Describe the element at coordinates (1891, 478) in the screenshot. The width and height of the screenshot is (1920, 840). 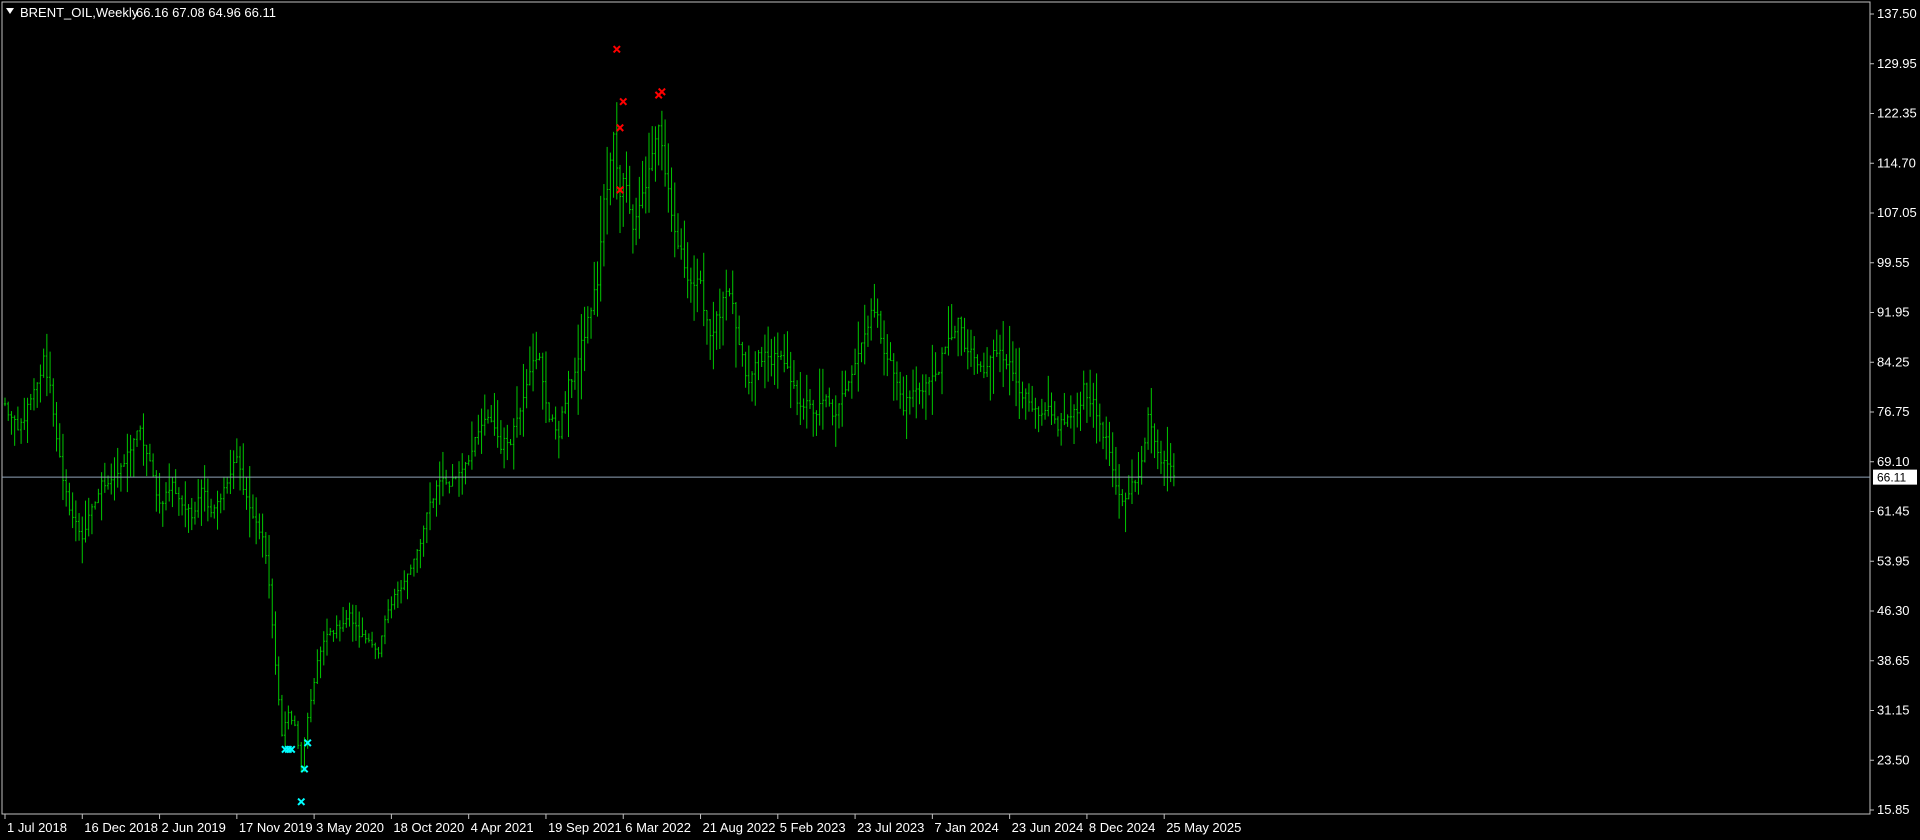
I see `current-price-value: 66.11` at that location.